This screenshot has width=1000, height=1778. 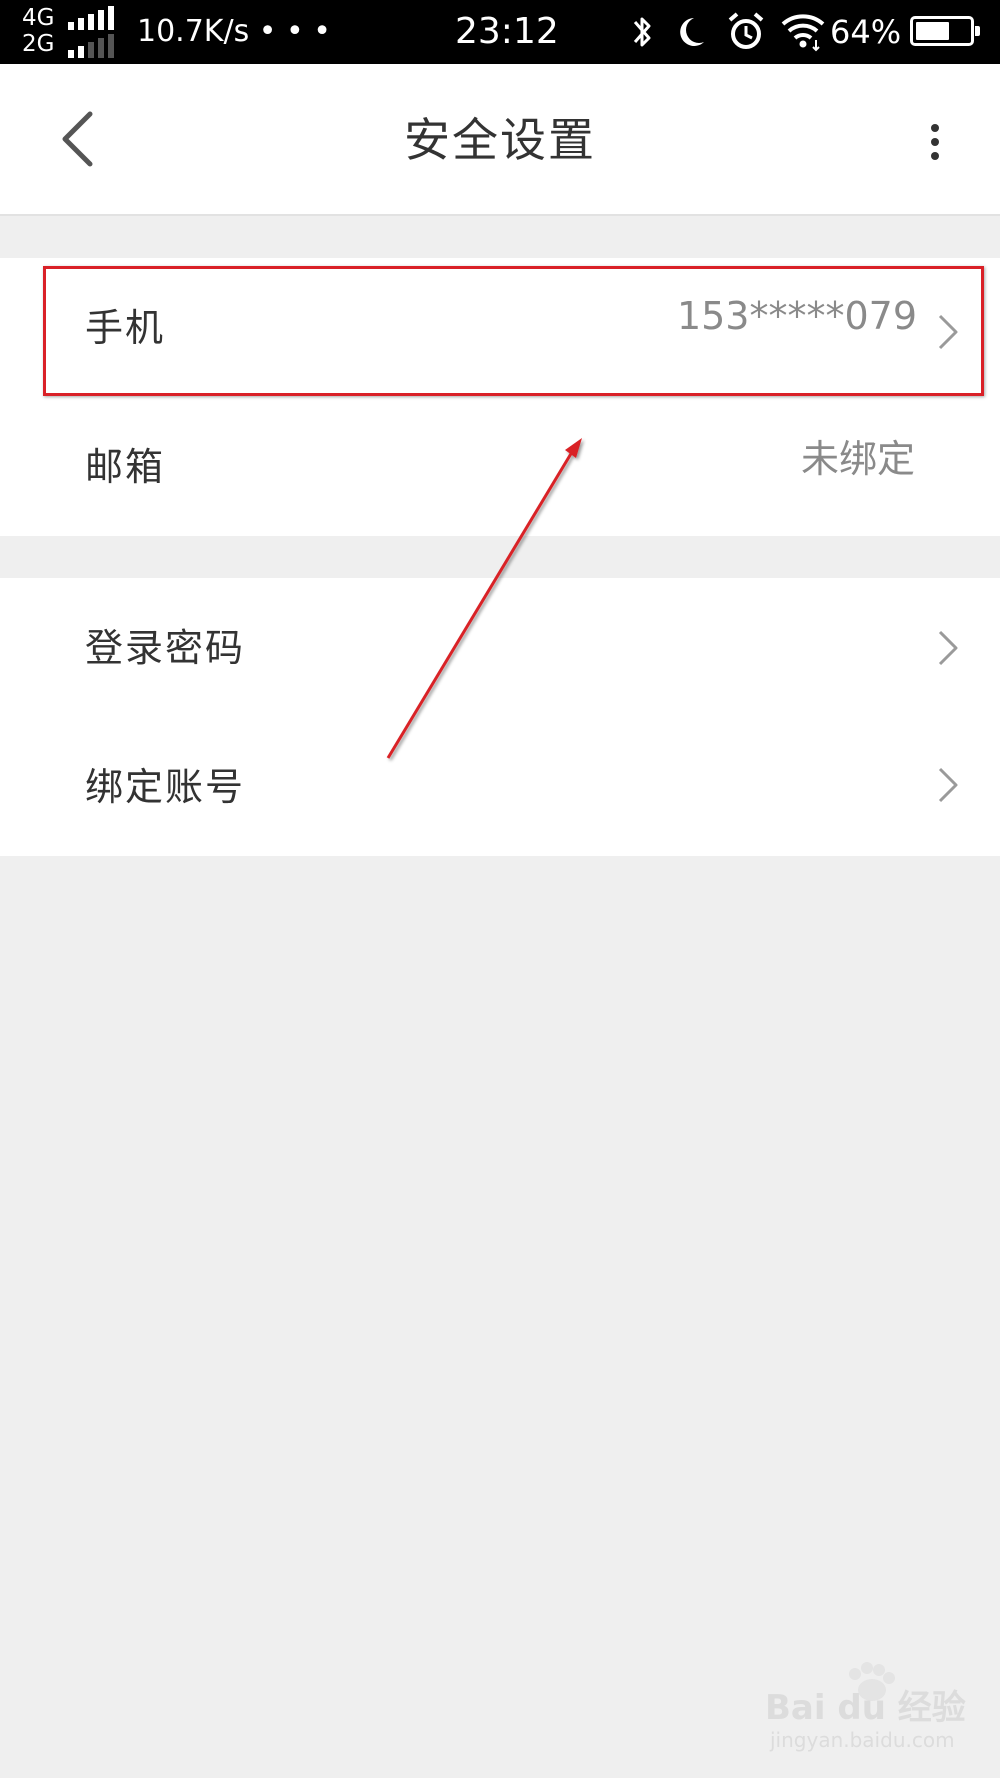 What do you see at coordinates (866, 32) in the screenshot?
I see `battery-percent: 64%` at bounding box center [866, 32].